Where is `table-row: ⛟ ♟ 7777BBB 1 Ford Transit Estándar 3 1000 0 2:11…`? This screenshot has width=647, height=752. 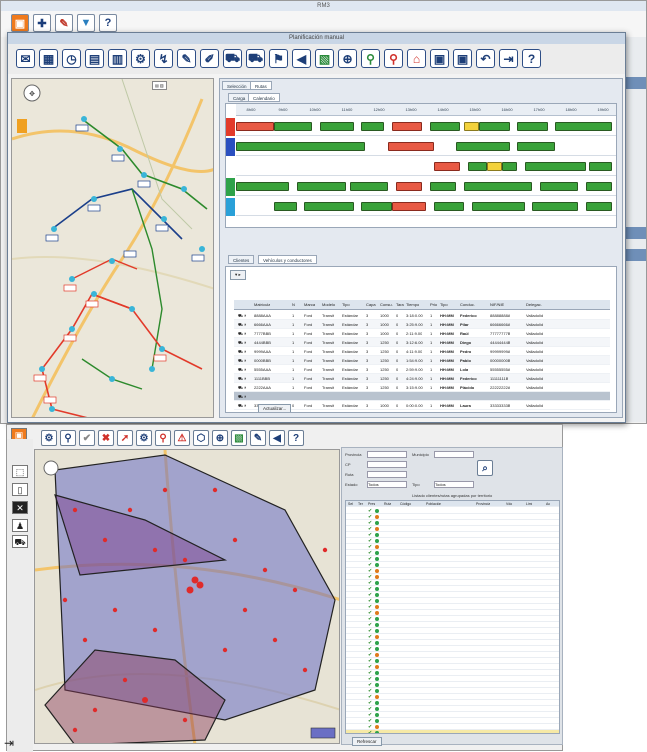 table-row: ⛟ ♟ 7777BBB 1 Ford Transit Estándar 3 1000 0 2:11… is located at coordinates (422, 333).